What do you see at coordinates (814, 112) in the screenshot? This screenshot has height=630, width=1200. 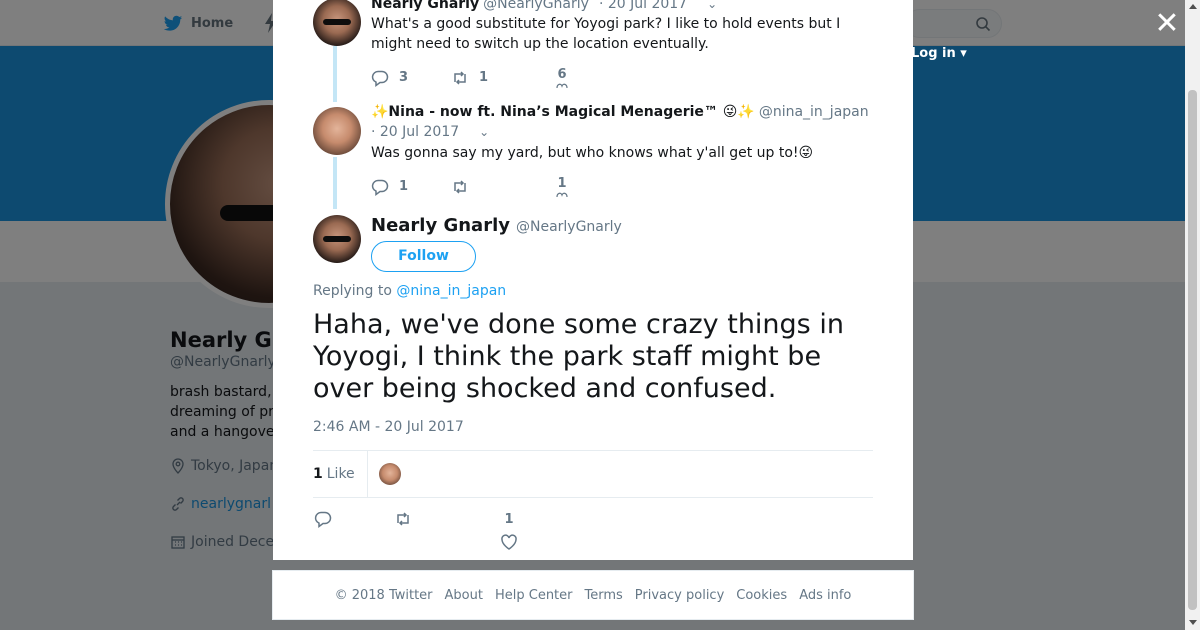 I see `tweet-author-handle: @nina_in_japan` at bounding box center [814, 112].